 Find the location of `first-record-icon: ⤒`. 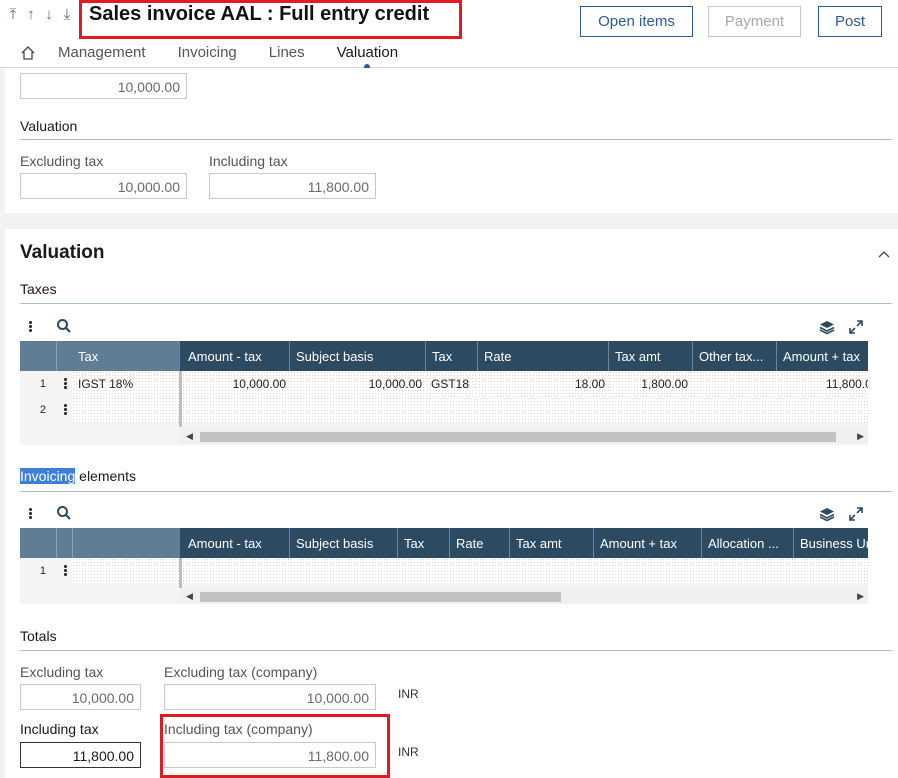

first-record-icon: ⤒ is located at coordinates (13, 14).